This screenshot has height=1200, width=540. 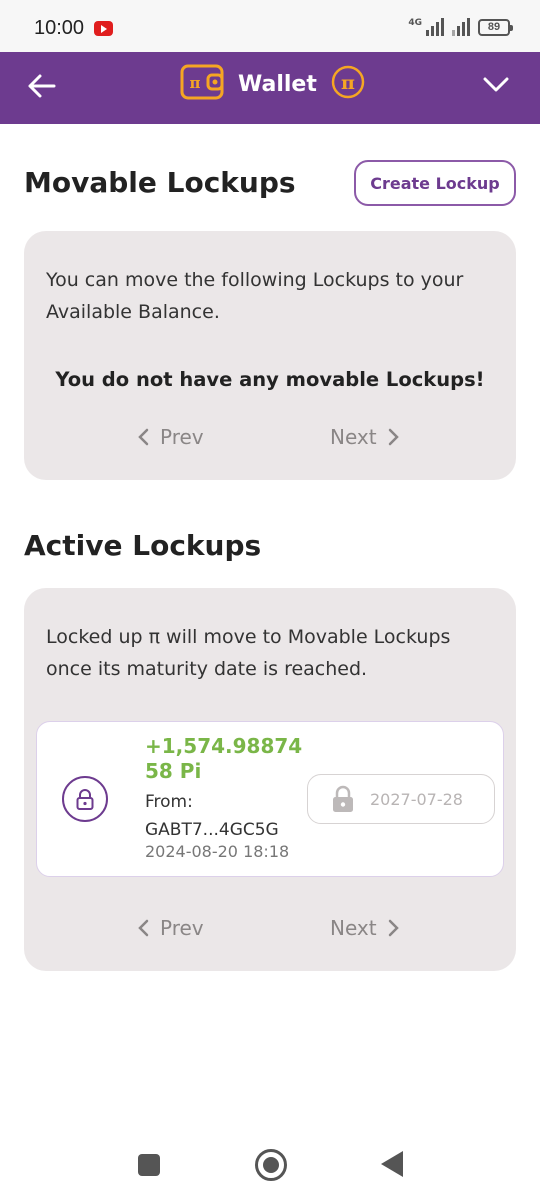 I want to click on active-next-button: Next, so click(x=365, y=928).